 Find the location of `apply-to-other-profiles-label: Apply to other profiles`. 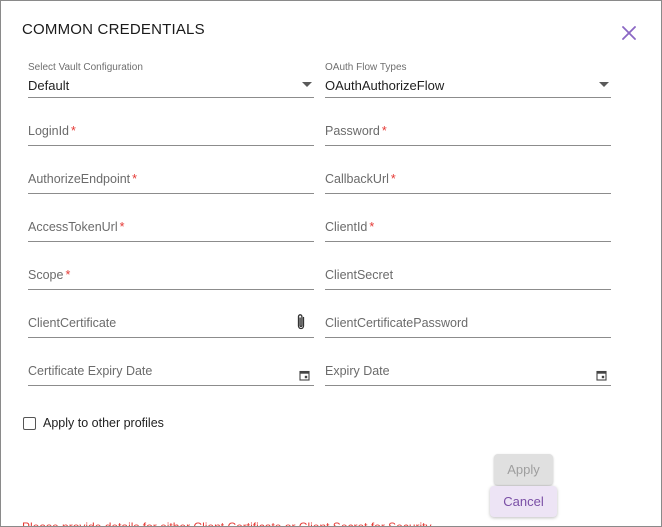

apply-to-other-profiles-label: Apply to other profiles is located at coordinates (103, 423).